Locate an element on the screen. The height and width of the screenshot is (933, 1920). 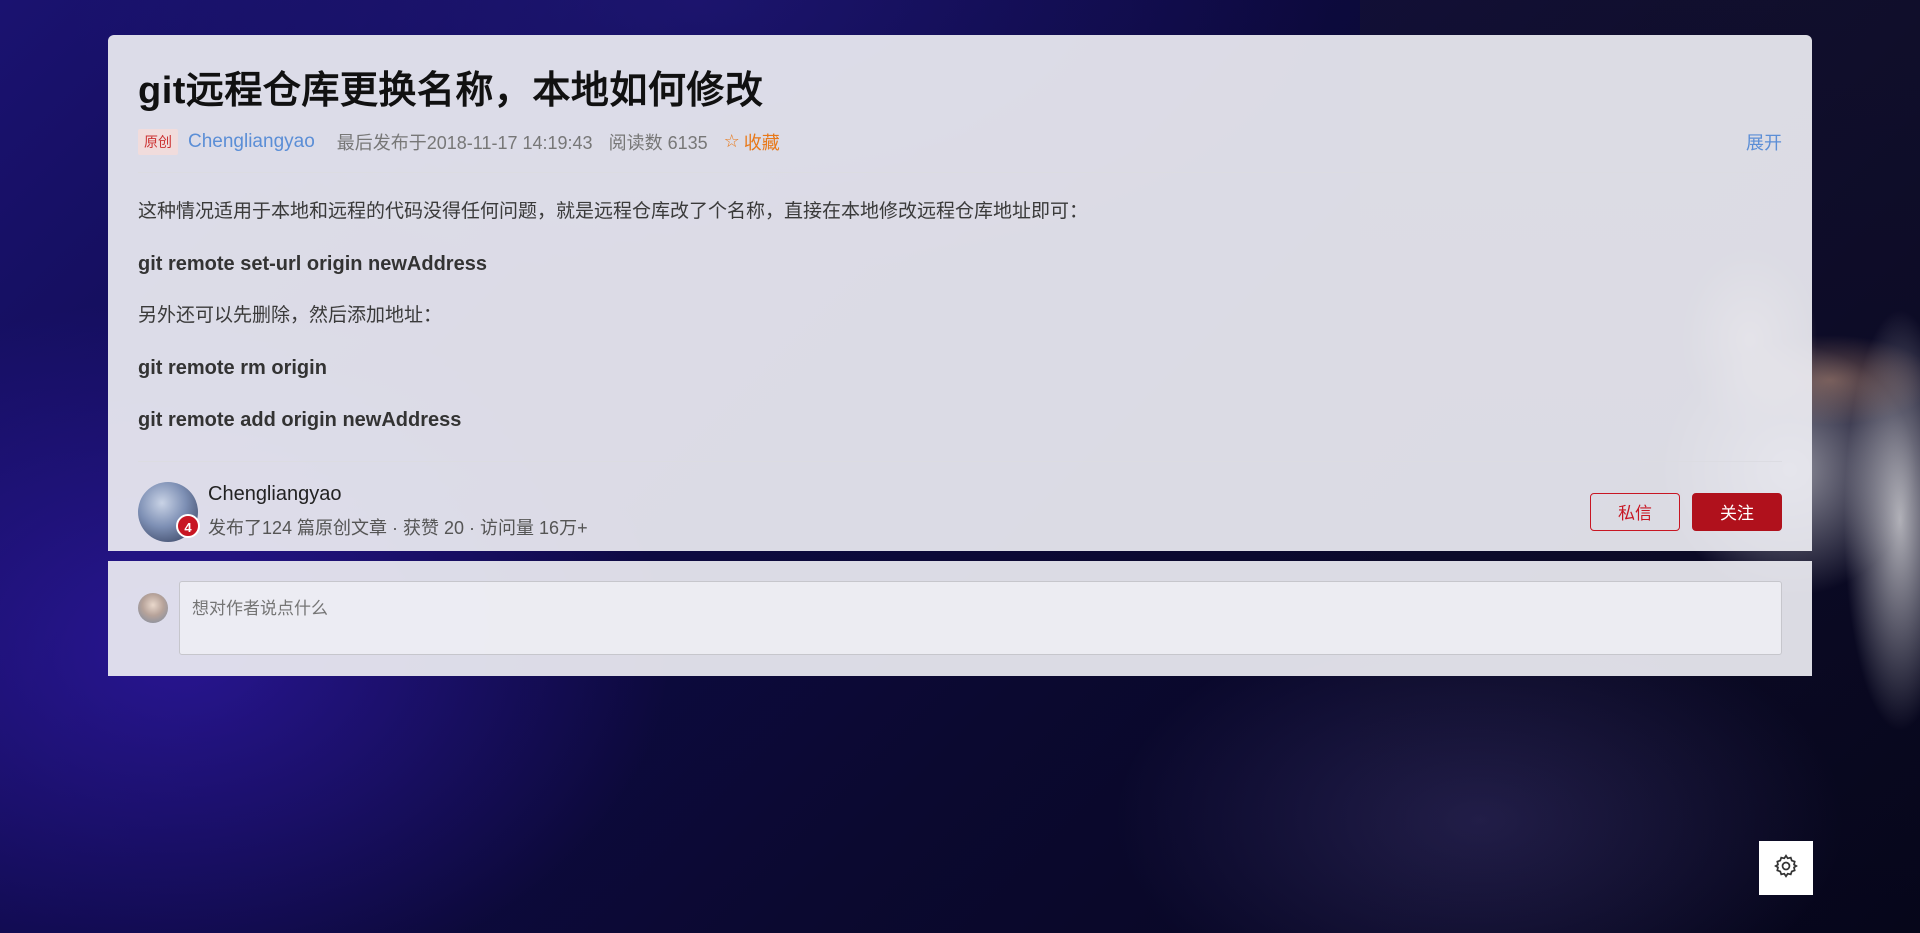
expand-button: 展开 is located at coordinates (1764, 142).